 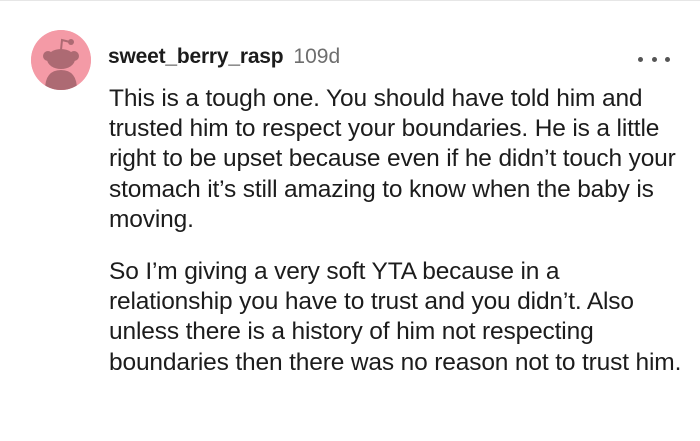 I want to click on comment-age: 109d, so click(x=317, y=56).